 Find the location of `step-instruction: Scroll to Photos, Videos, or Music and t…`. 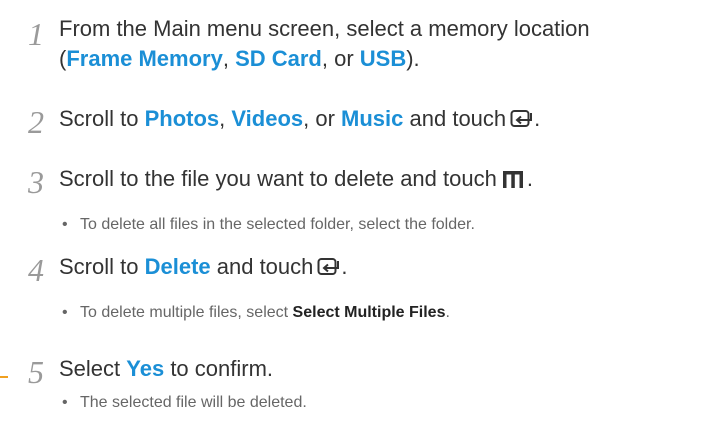

step-instruction: Scroll to Photos, Videos, or Music and t… is located at coordinates (379, 120).